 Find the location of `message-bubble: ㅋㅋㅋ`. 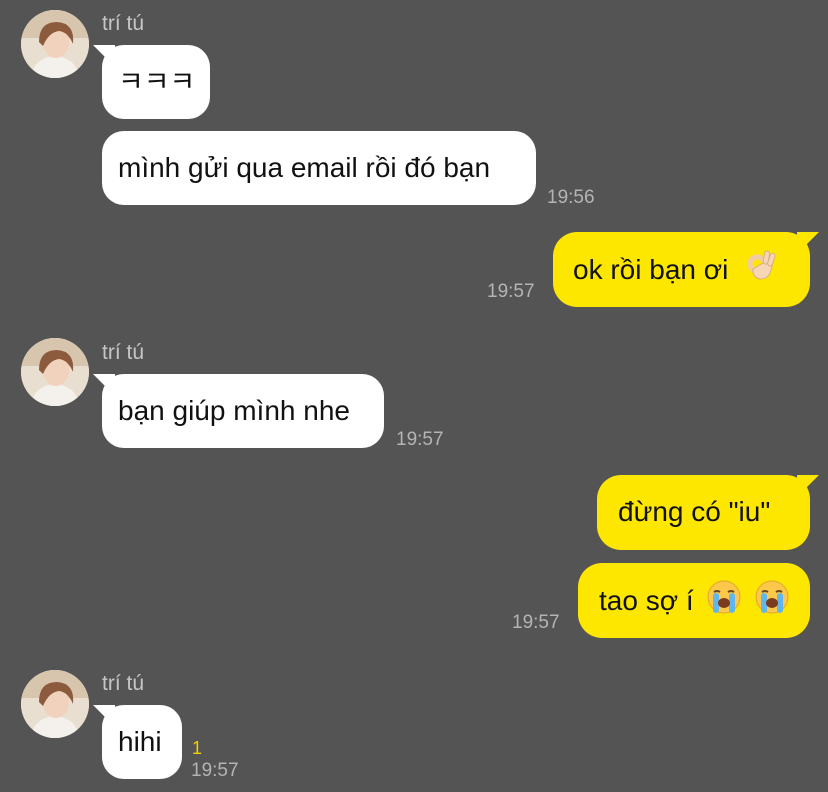

message-bubble: ㅋㅋㅋ is located at coordinates (151, 82).